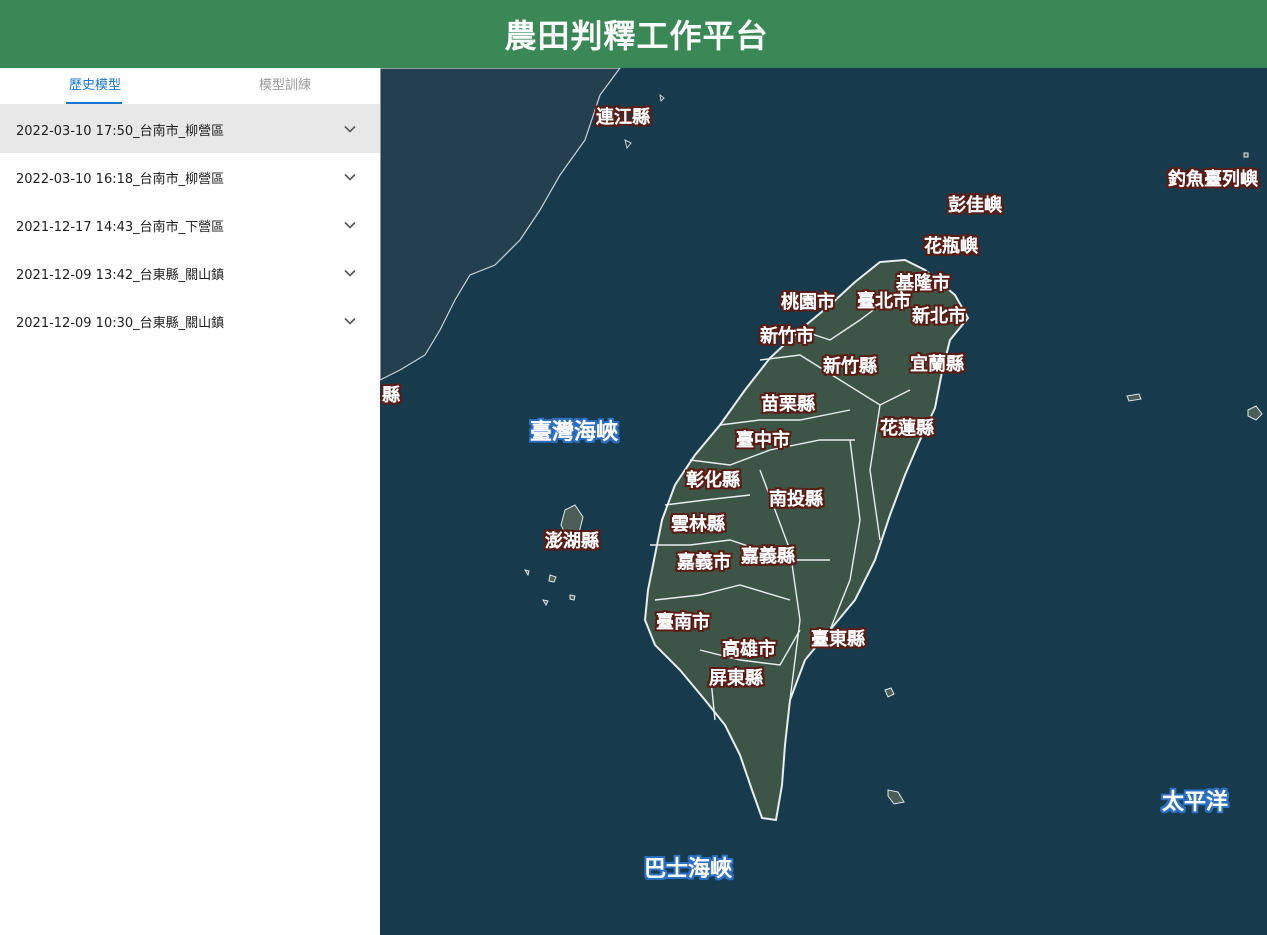 The width and height of the screenshot is (1267, 935). Describe the element at coordinates (838, 639) in the screenshot. I see `map-label-taitung: 臺東縣` at that location.